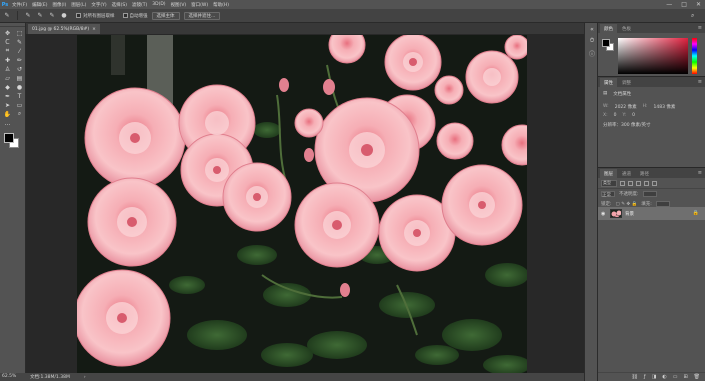 Image resolution: width=705 pixels, height=381 pixels. I want to click on quick-selection-tool-preset-icon: ✎, so click(7, 16).